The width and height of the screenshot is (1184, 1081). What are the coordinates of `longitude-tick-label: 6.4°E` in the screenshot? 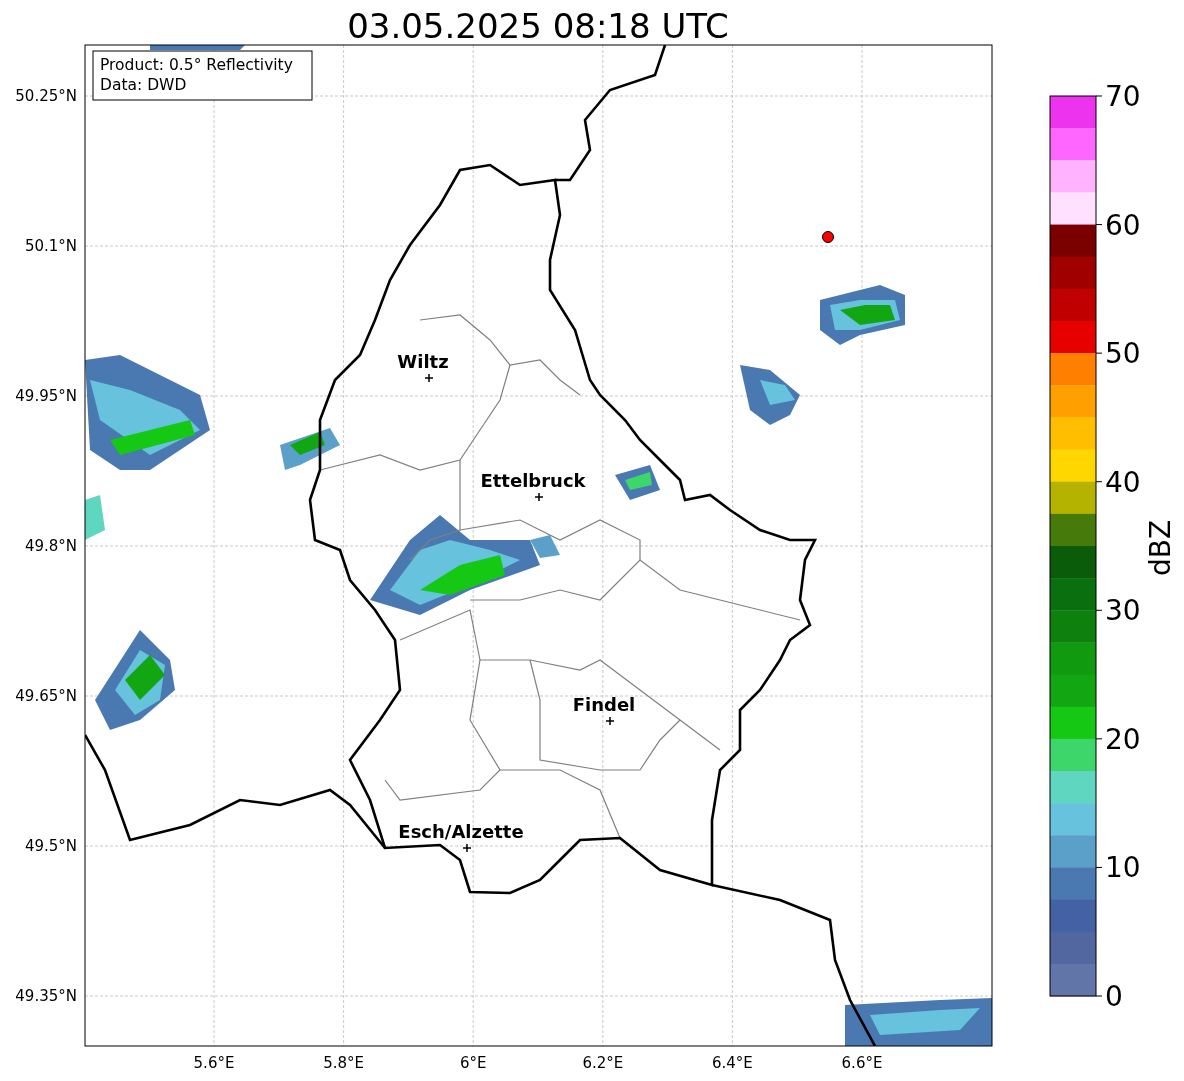 It's located at (732, 1063).